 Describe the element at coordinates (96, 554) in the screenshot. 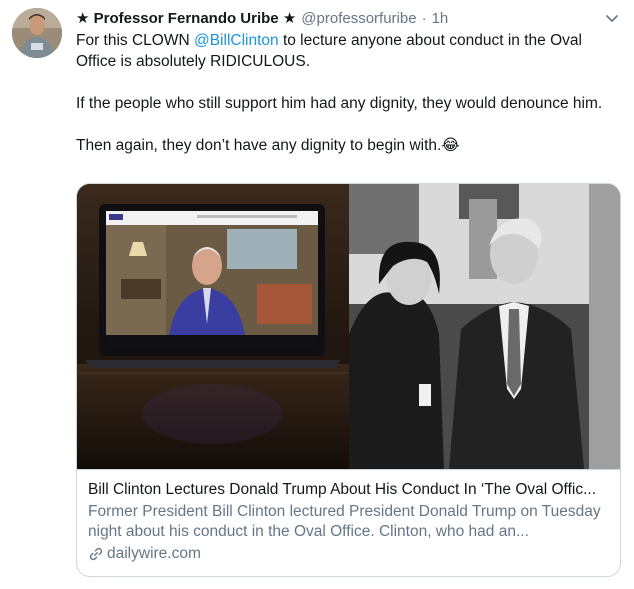

I see `link-icon` at that location.